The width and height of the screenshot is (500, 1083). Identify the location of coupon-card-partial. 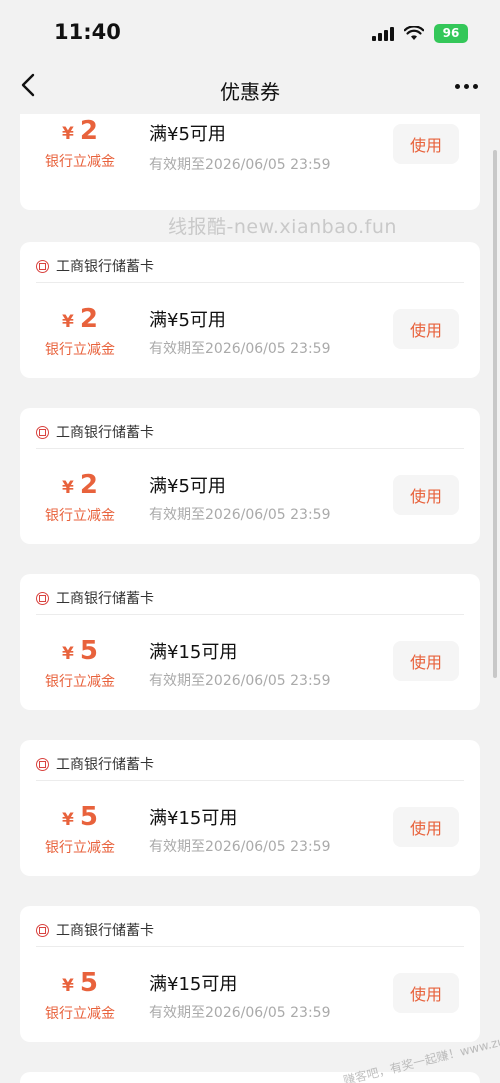
(250, 1077).